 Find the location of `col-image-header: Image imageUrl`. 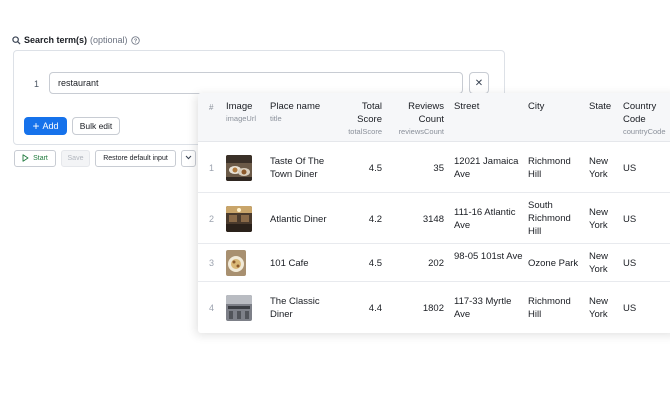

col-image-header: Image imageUrl is located at coordinates (241, 112).